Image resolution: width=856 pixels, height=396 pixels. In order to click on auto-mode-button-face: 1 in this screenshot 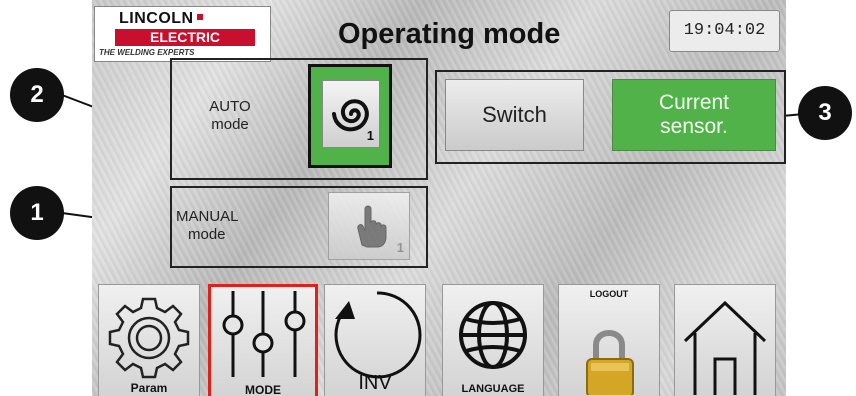, I will do `click(351, 114)`.